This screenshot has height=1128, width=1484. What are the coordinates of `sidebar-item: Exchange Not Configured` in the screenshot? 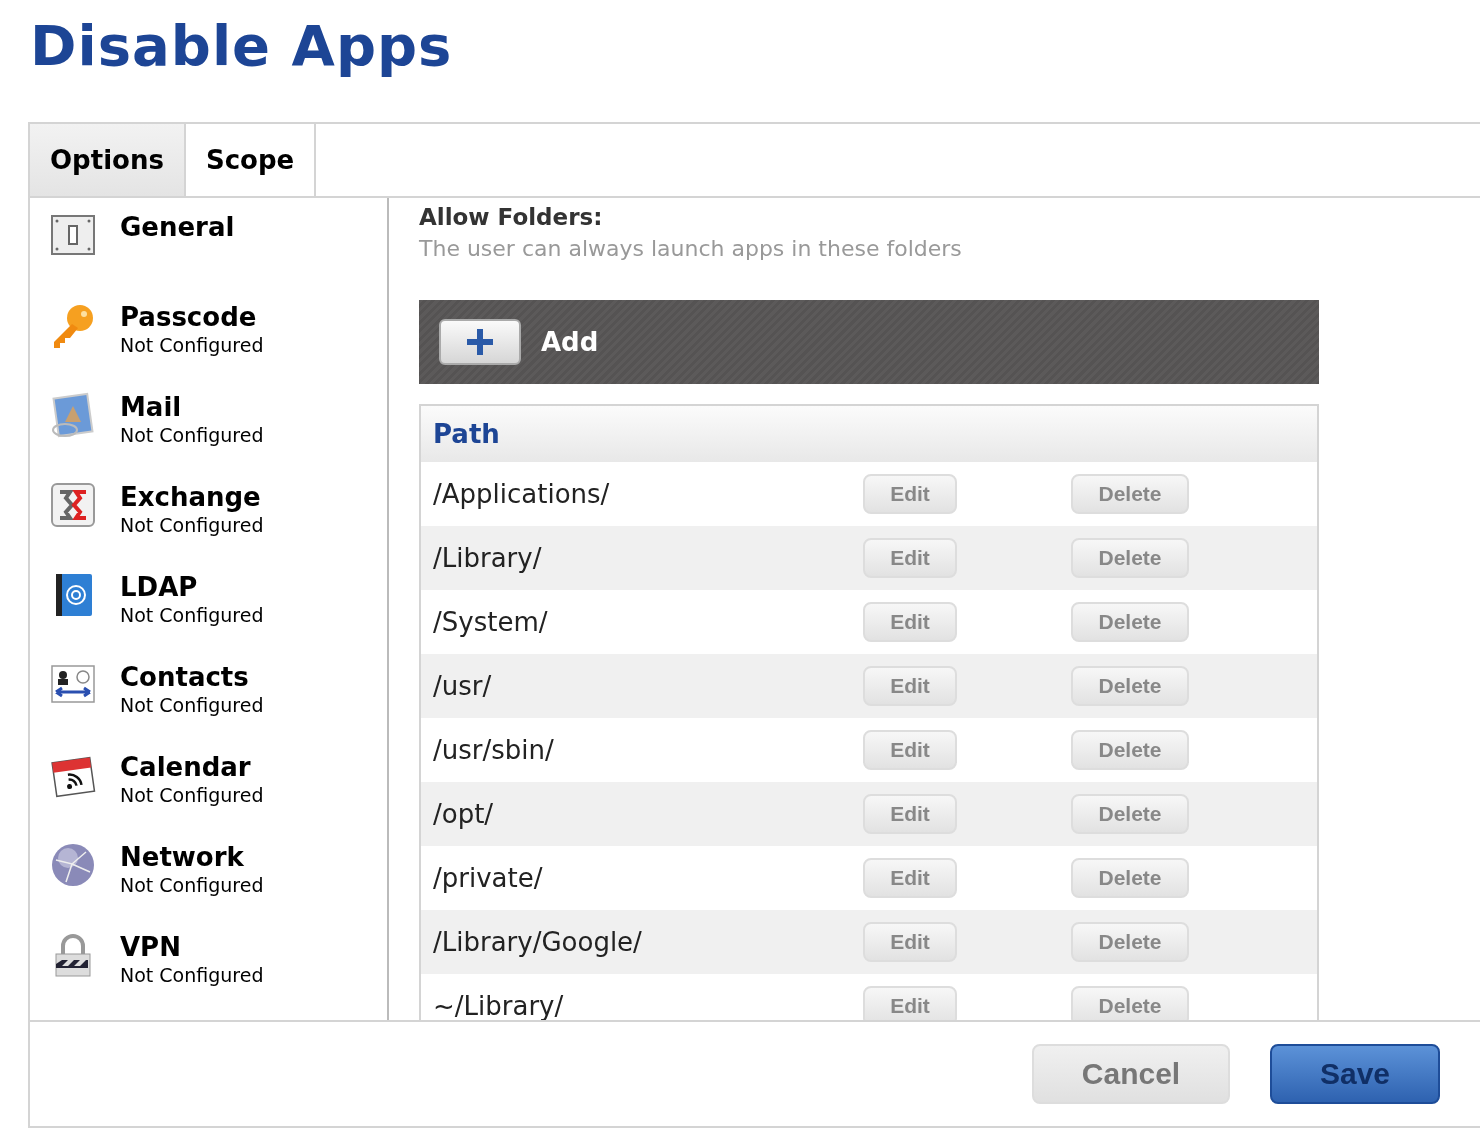 It's located at (218, 511).